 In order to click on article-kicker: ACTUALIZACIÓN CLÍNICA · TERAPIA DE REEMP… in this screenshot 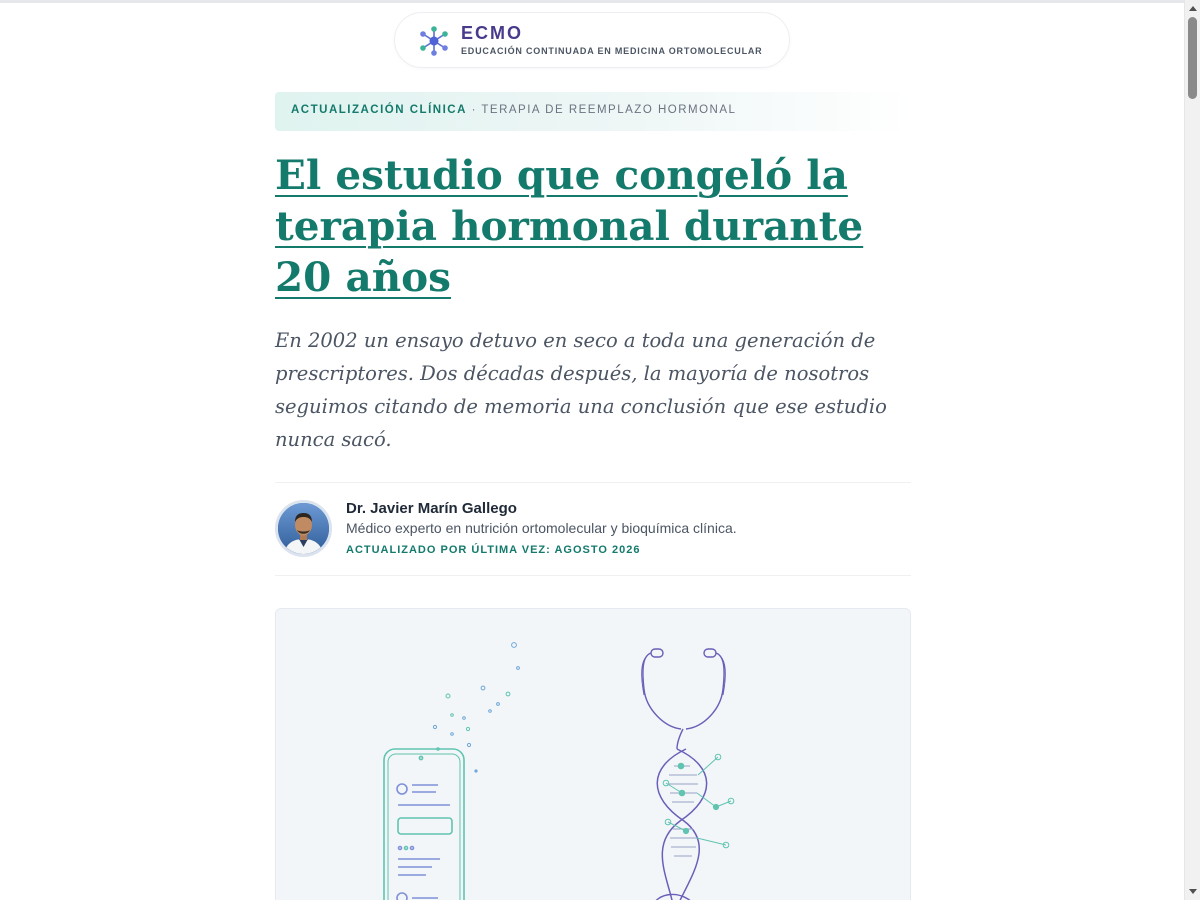, I will do `click(593, 111)`.